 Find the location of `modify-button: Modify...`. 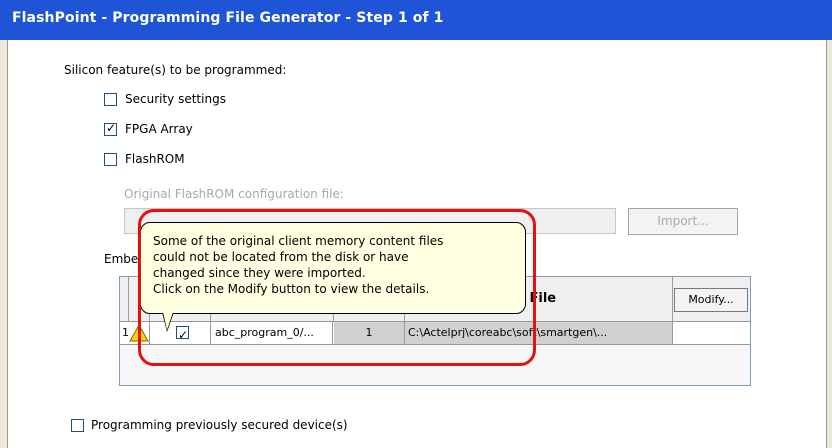

modify-button: Modify... is located at coordinates (711, 300).